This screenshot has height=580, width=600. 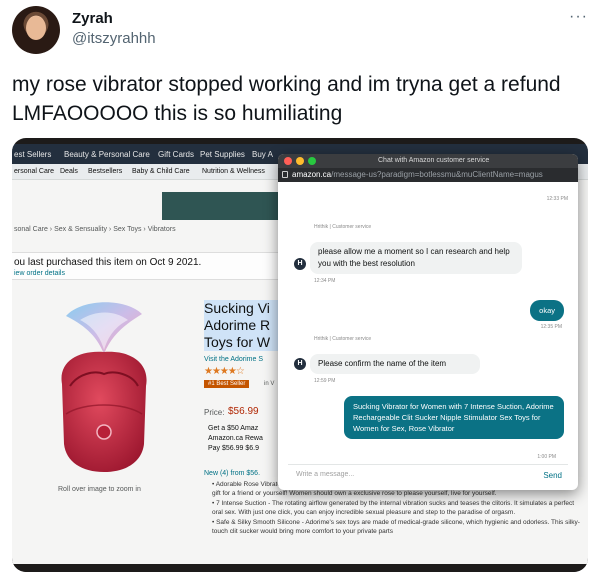 I want to click on subnav-item: Baby & Child Care, so click(x=161, y=171).